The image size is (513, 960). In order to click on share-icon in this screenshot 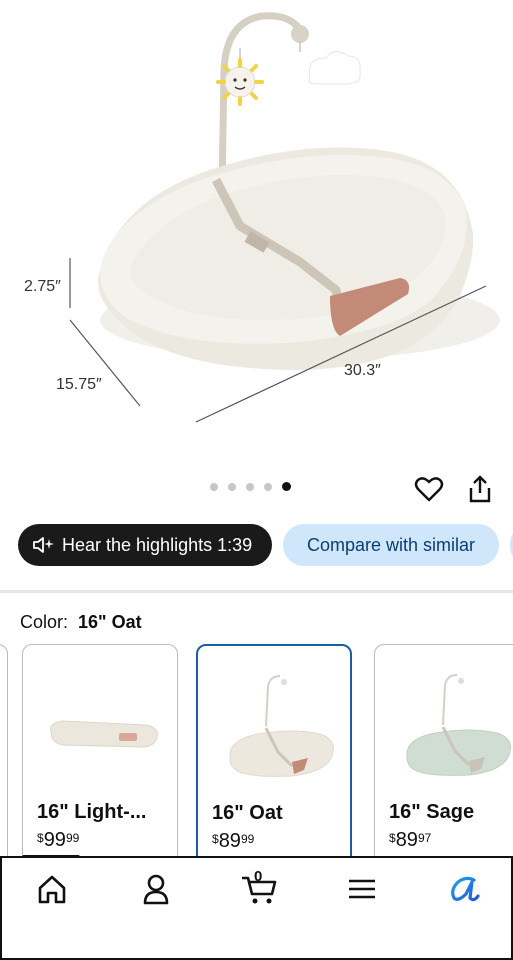, I will do `click(480, 489)`.